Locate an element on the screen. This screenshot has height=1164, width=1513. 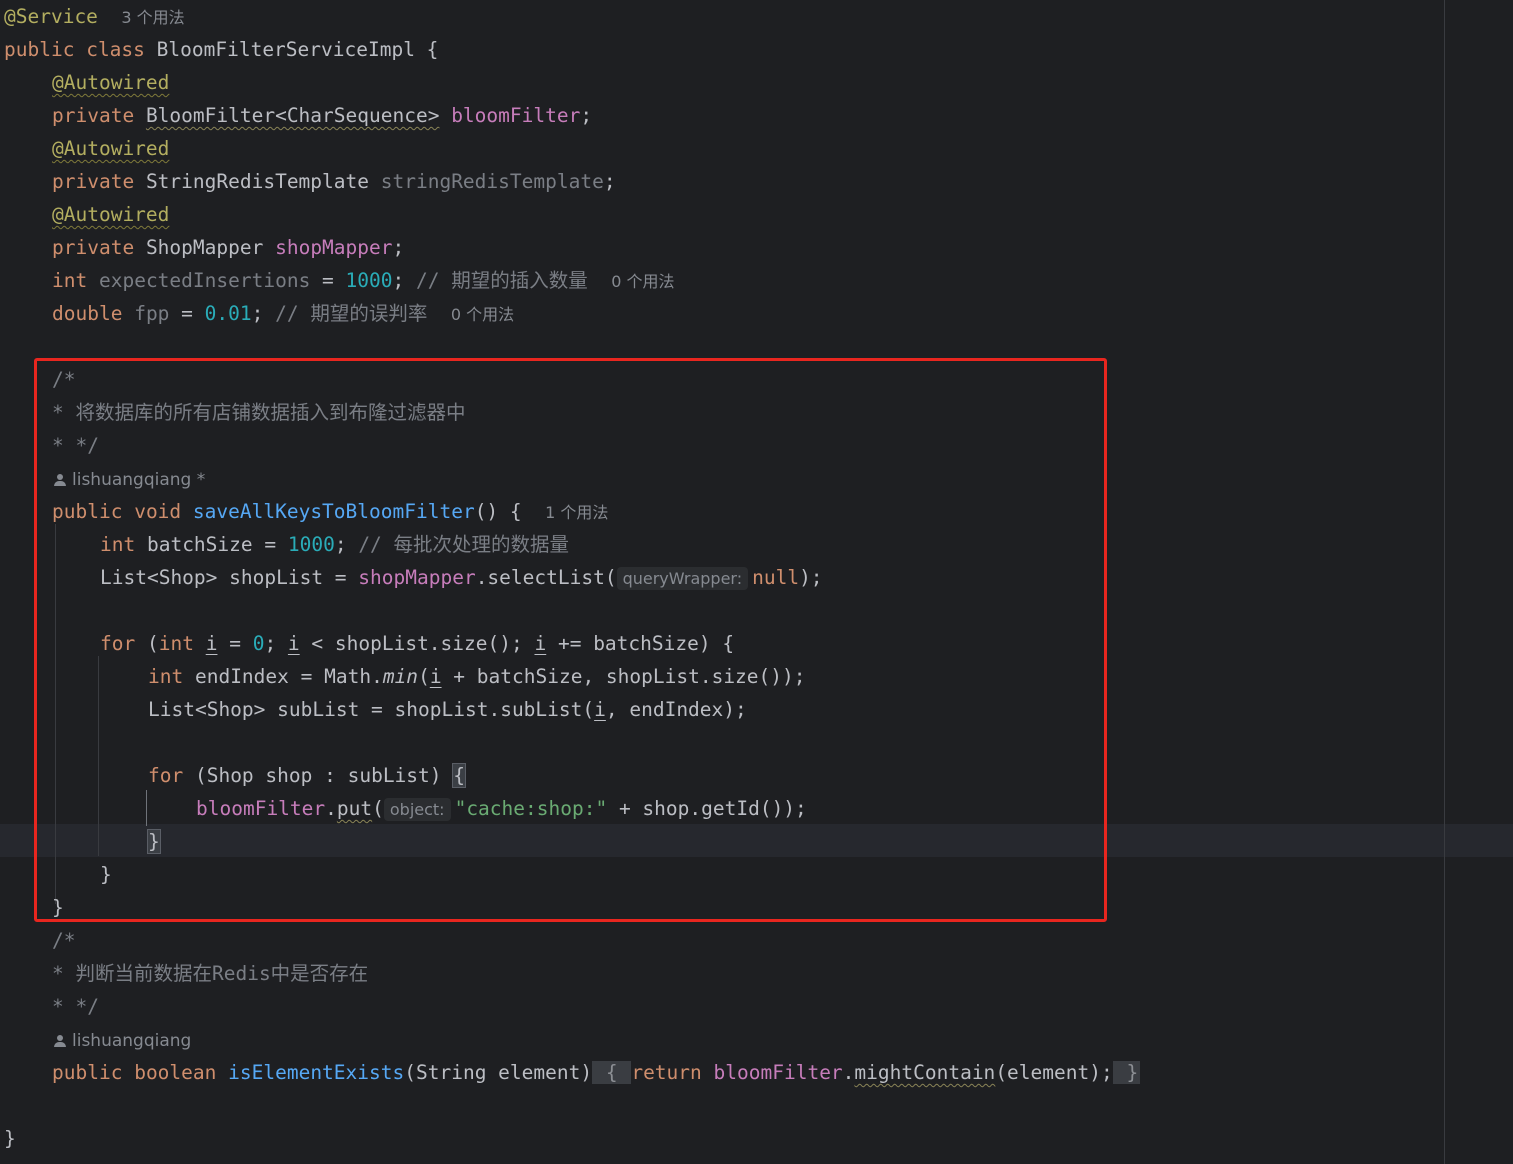
field-name-unused: expectedInsertions is located at coordinates (204, 280).